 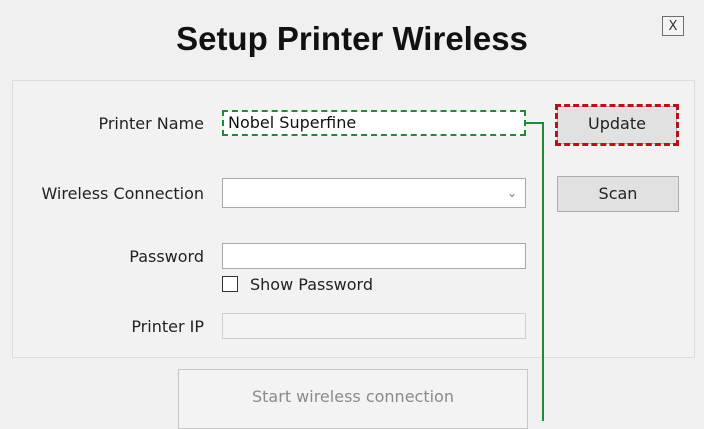 I want to click on printer-name-label: Printer Name, so click(x=151, y=123).